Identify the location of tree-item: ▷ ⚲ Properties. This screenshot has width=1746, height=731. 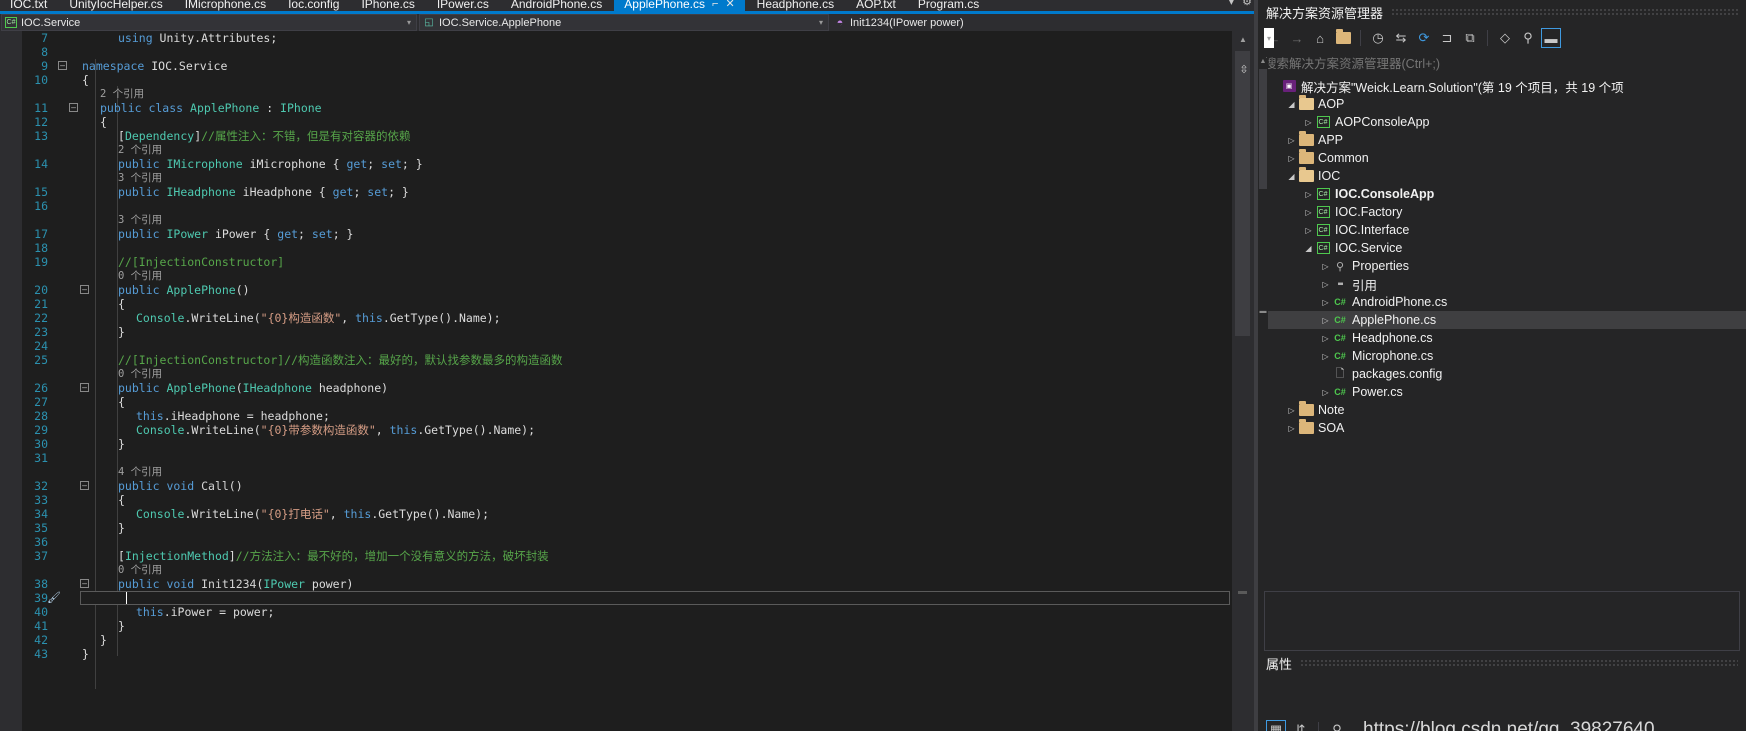
(1502, 266).